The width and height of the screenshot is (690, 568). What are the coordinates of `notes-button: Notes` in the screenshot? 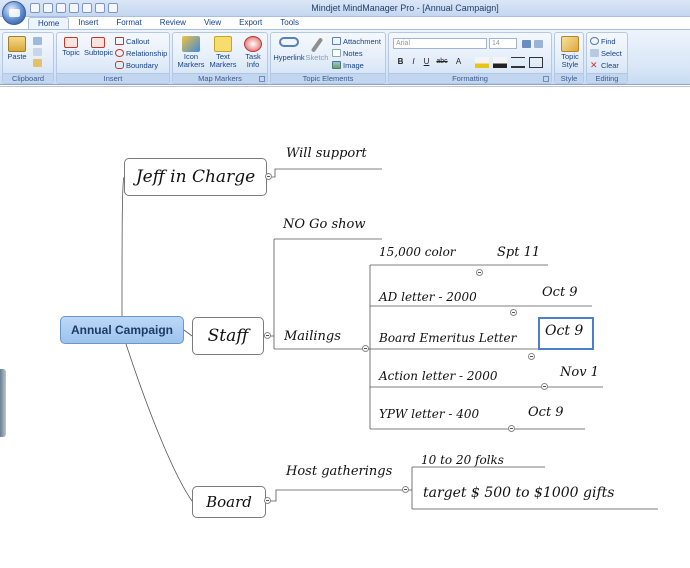 It's located at (347, 53).